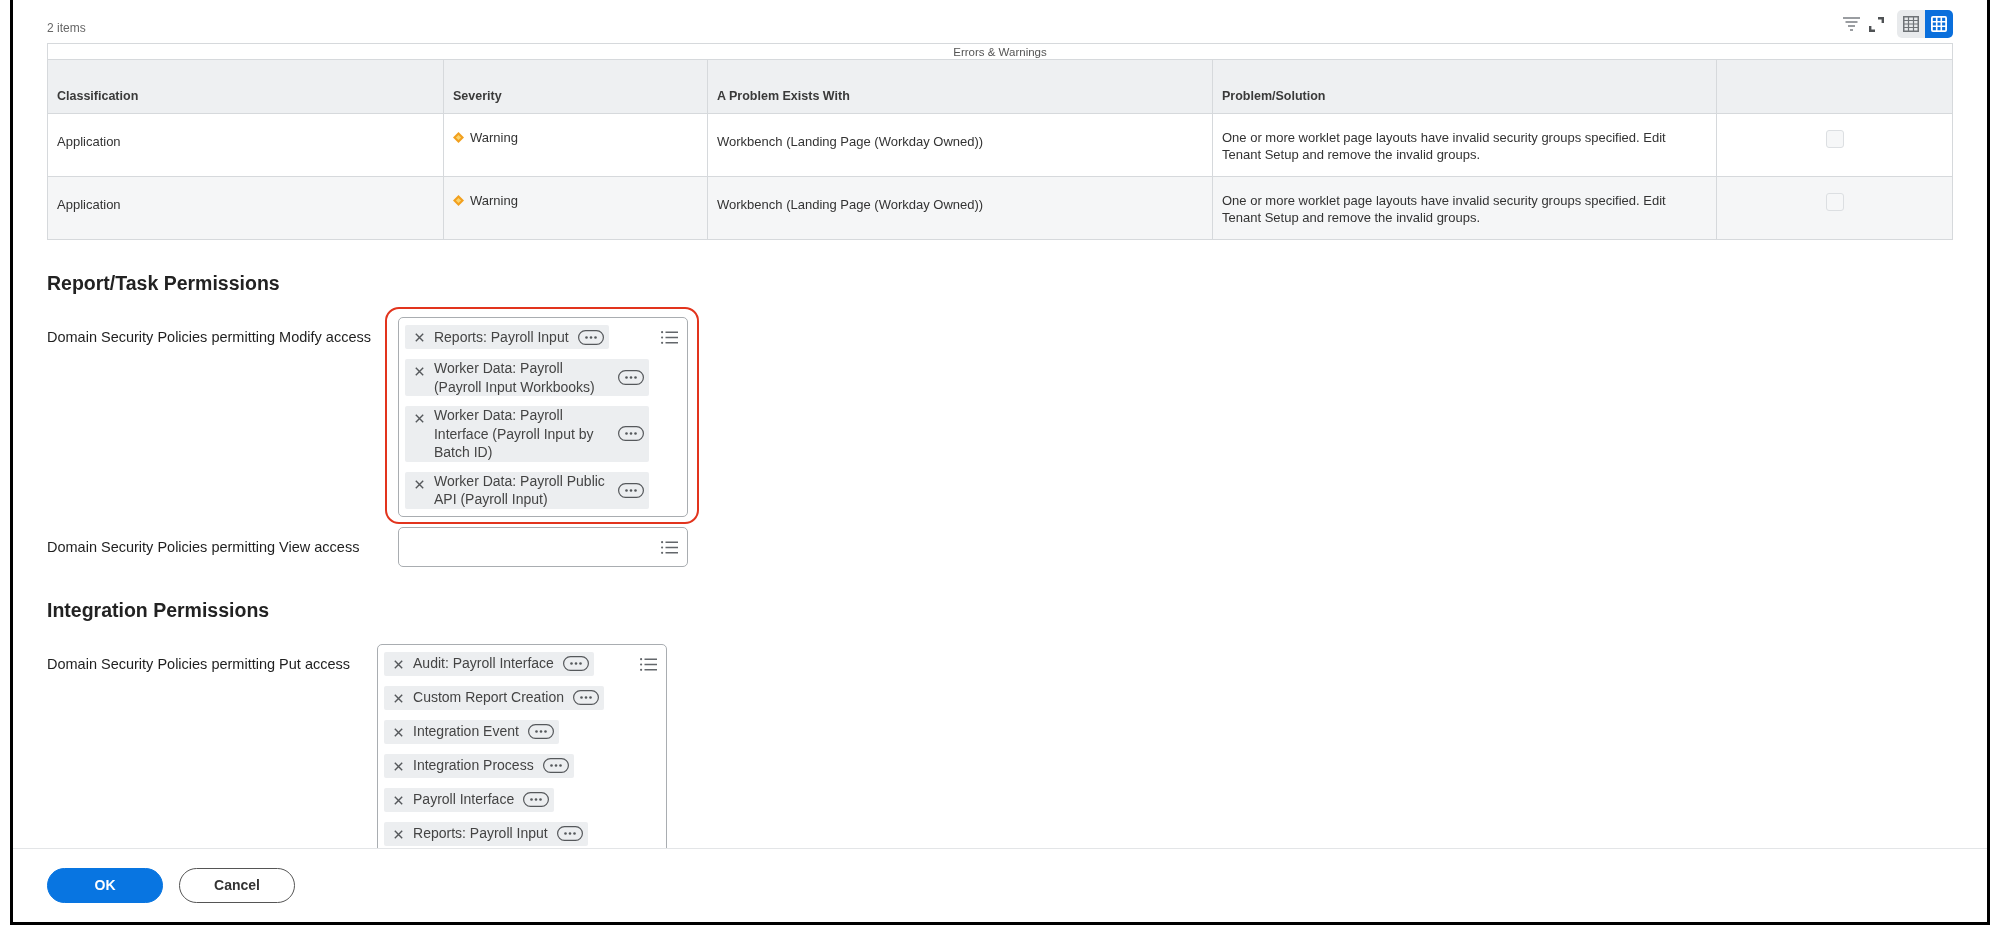 This screenshot has height=935, width=2000. Describe the element at coordinates (1000, 51) in the screenshot. I see `table-title: Errors & Warnings` at that location.